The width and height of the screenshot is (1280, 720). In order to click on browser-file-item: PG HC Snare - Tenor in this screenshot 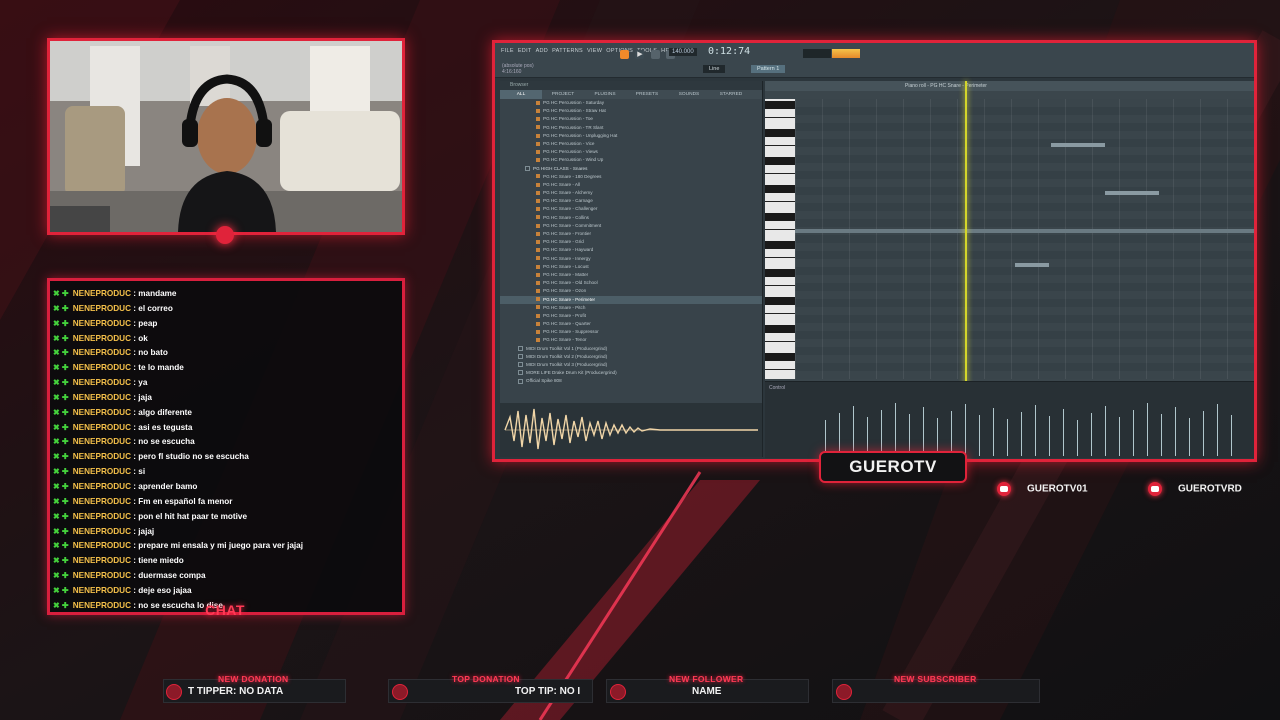, I will do `click(631, 340)`.